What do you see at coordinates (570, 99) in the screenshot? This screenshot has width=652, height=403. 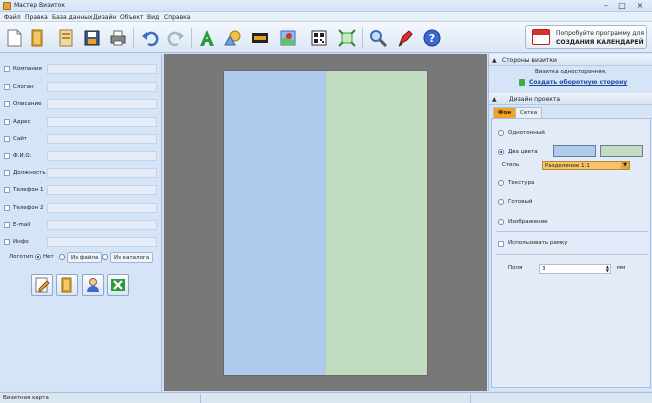 I see `design-header: ▲ Дизайн проекта` at bounding box center [570, 99].